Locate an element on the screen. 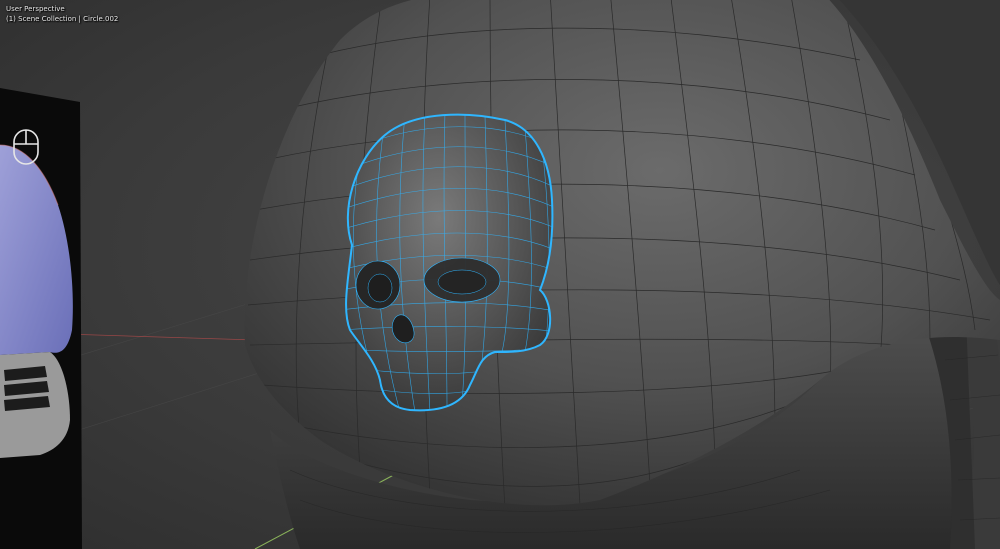 The width and height of the screenshot is (1000, 549). reference-image-plane is located at coordinates (41, 318).